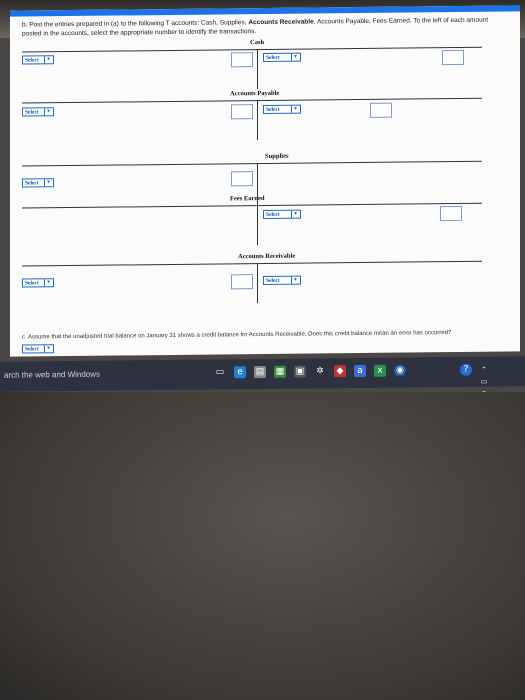 This screenshot has width=525, height=700. Describe the element at coordinates (257, 69) in the screenshot. I see `t-account-divider-cash` at that location.